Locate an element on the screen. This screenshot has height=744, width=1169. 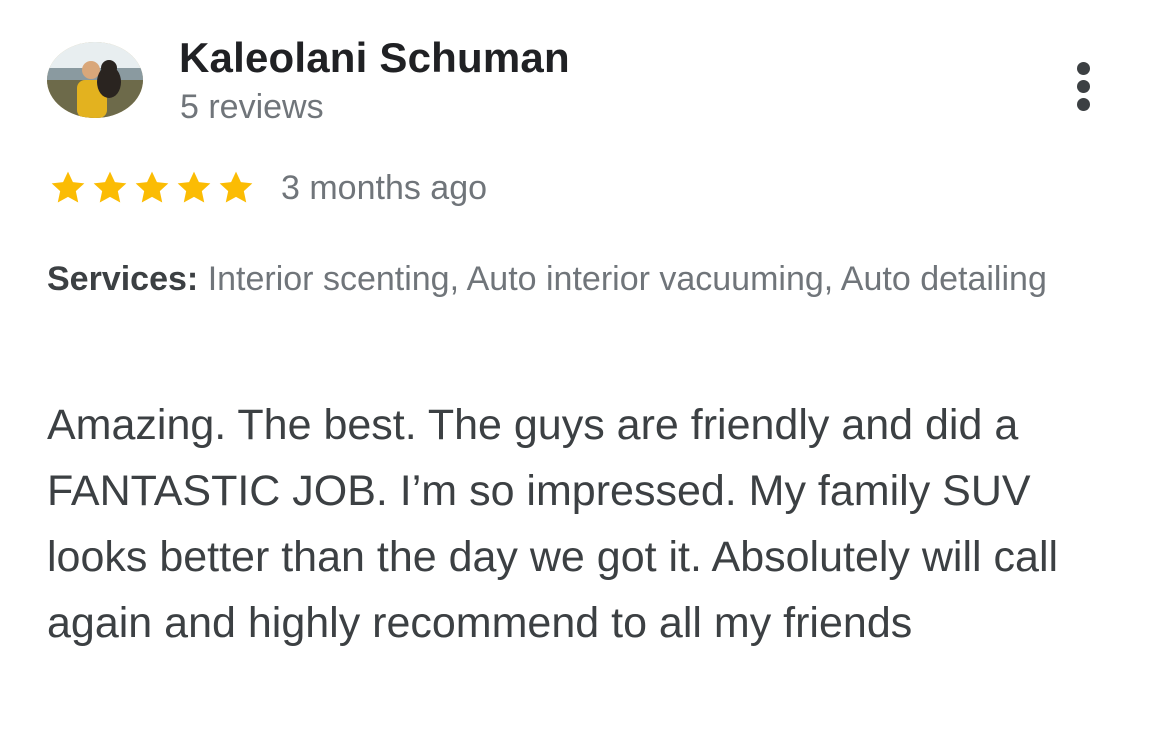
more-options-button is located at coordinates (1084, 88).